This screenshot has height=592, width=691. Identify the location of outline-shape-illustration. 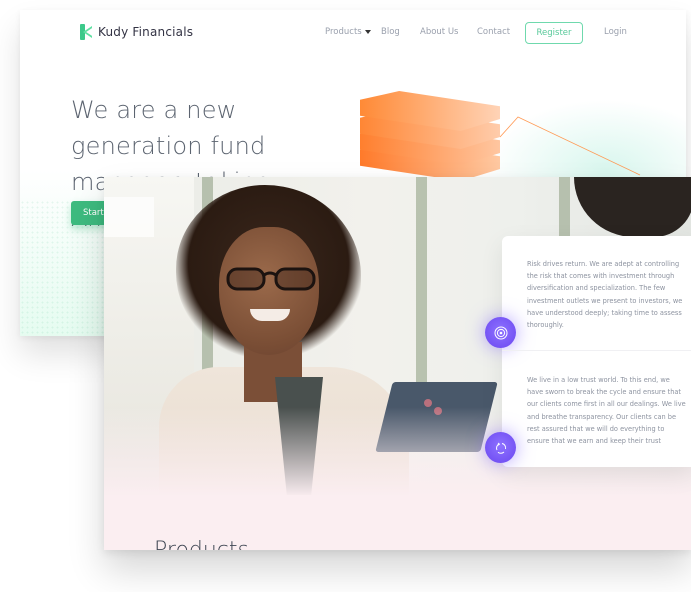
(570, 146).